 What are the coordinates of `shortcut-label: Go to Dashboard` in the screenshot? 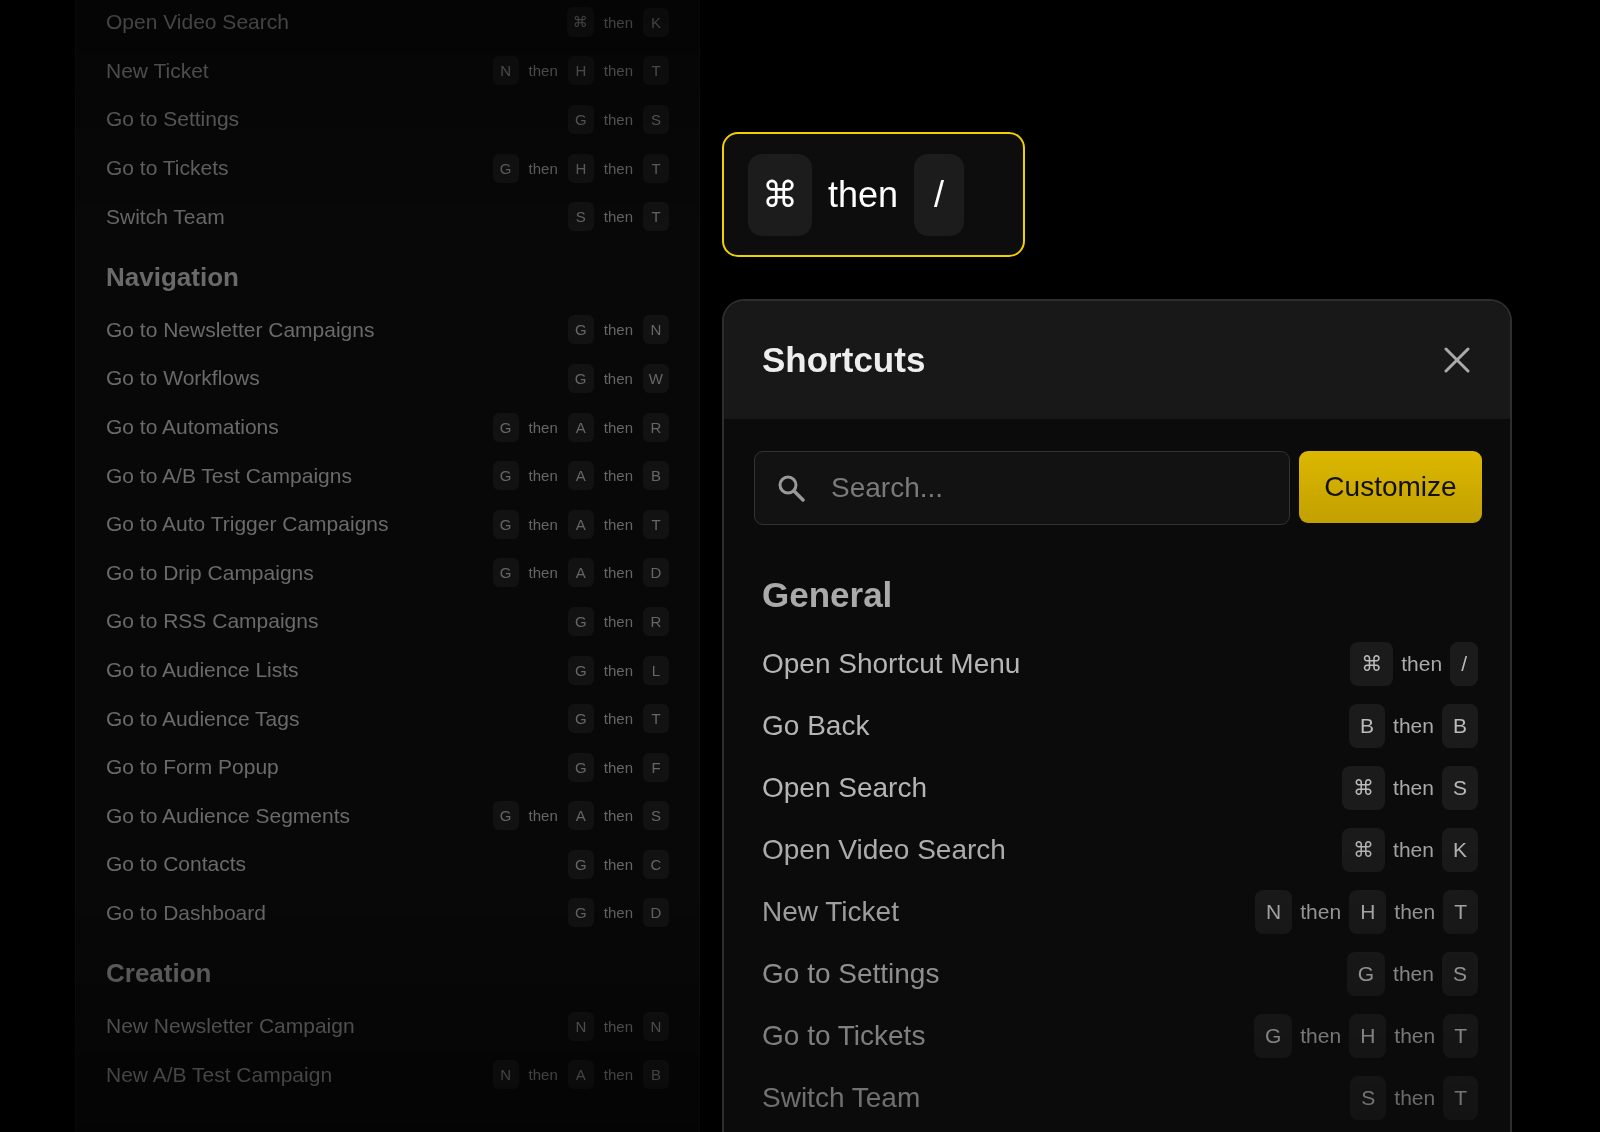 It's located at (186, 913).